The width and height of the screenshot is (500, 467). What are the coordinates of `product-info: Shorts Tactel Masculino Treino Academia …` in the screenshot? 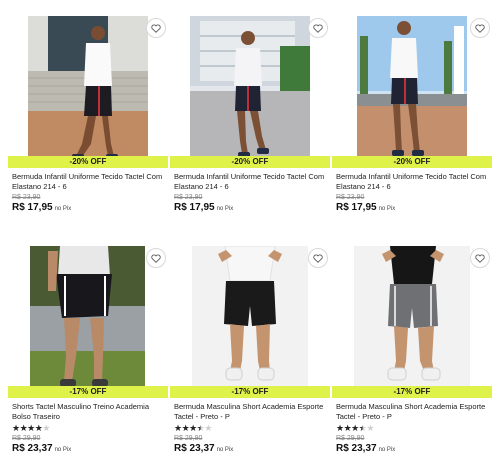 It's located at (89, 429).